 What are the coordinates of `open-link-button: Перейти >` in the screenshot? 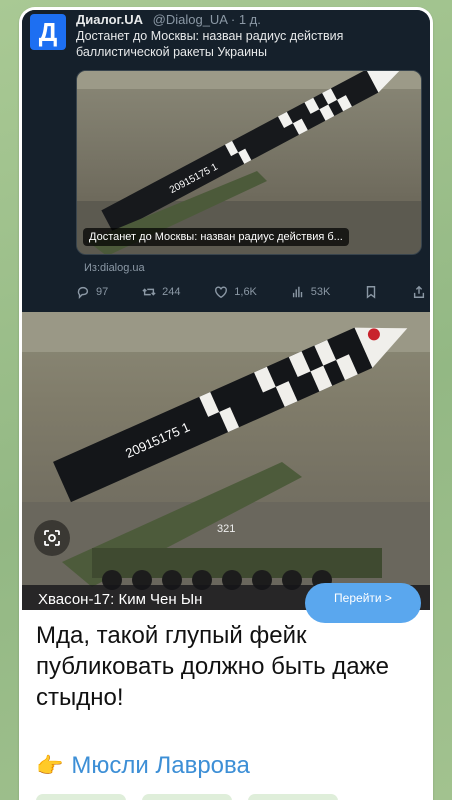 It's located at (363, 603).